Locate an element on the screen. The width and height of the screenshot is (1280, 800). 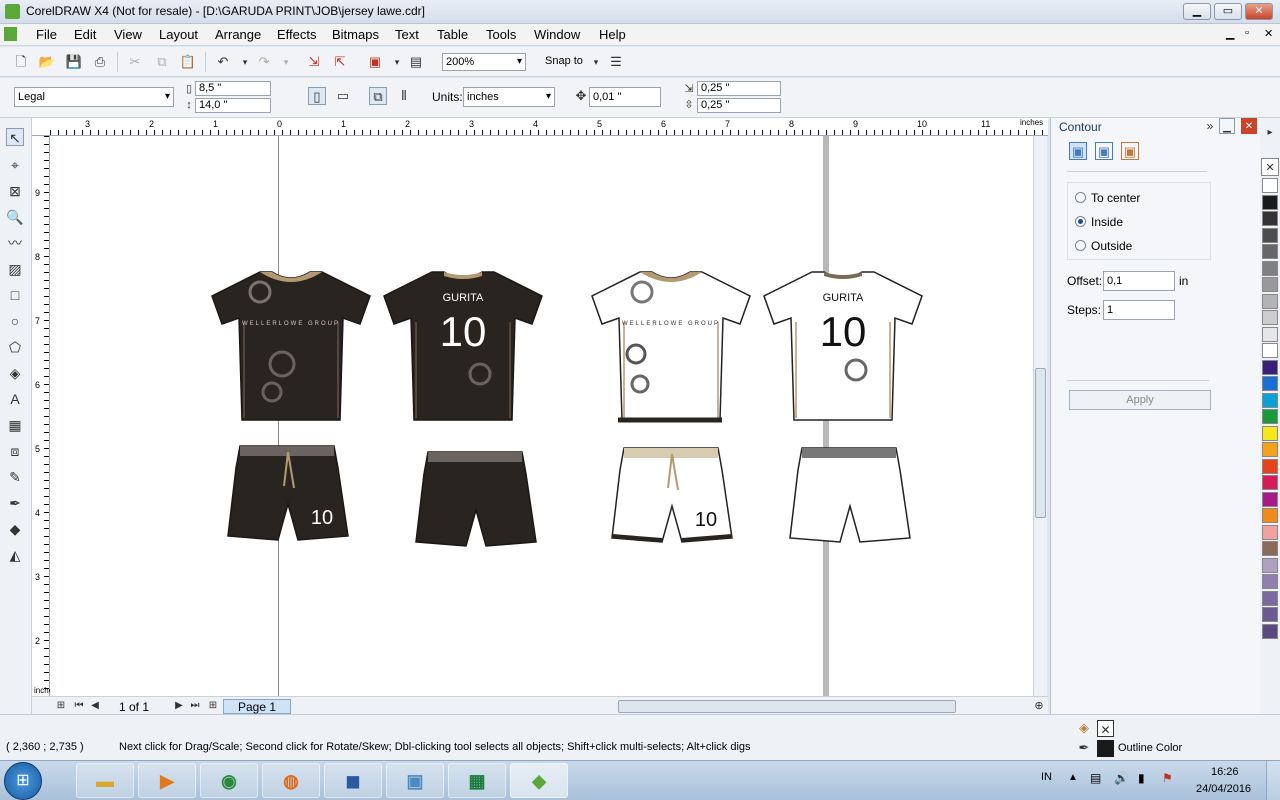
add-page-icon: ⊞ is located at coordinates (61, 706).